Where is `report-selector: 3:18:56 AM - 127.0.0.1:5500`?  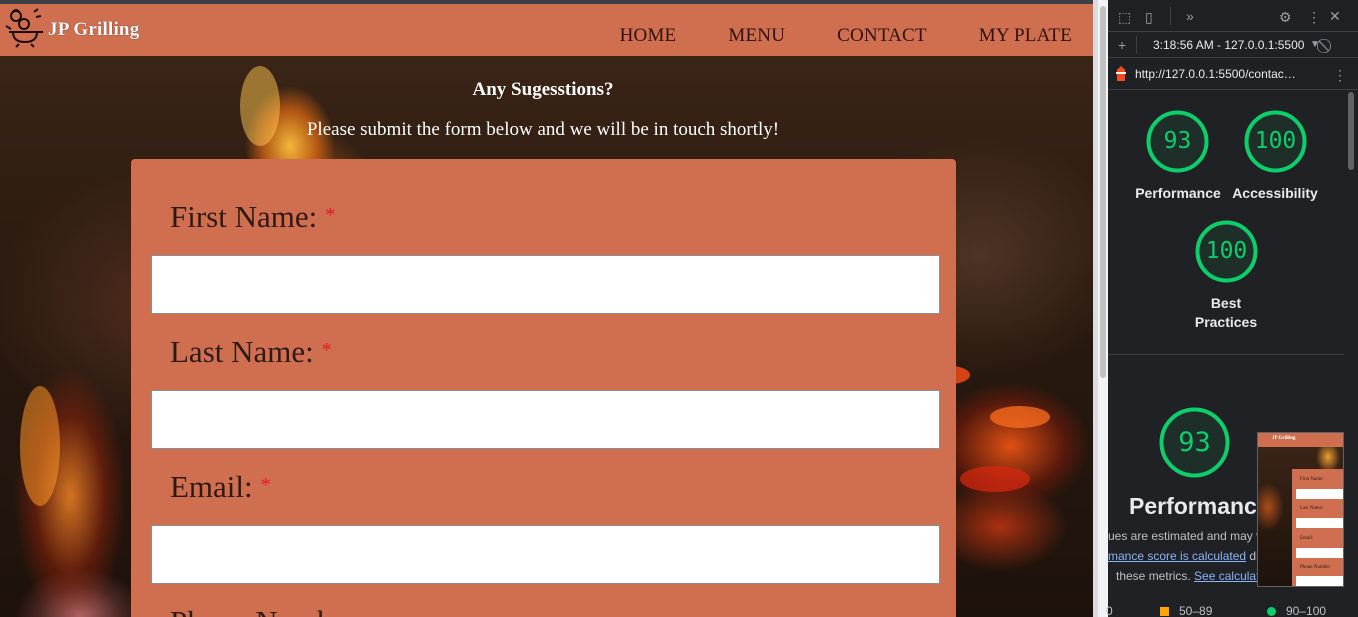
report-selector: 3:18:56 AM - 127.0.0.1:5500 is located at coordinates (1228, 45).